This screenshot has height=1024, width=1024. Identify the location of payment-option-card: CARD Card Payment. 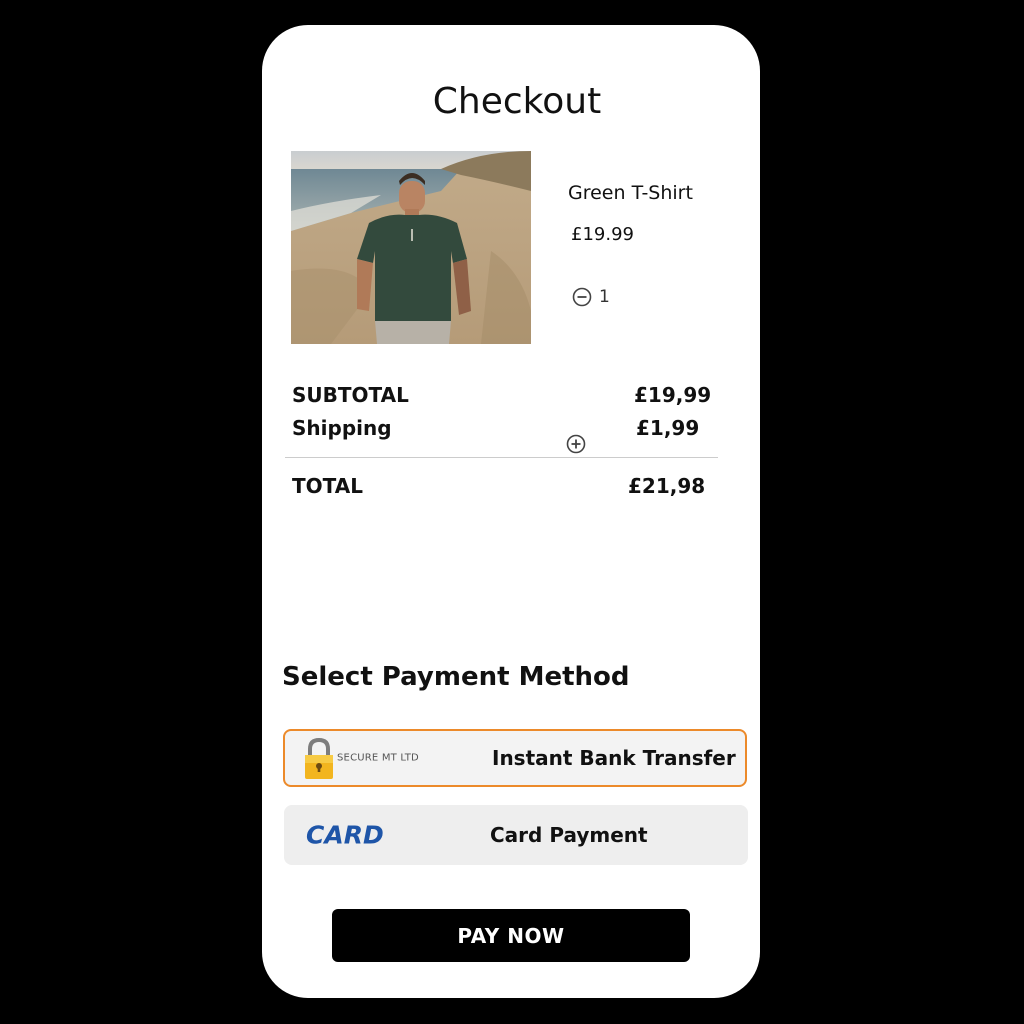
(516, 835).